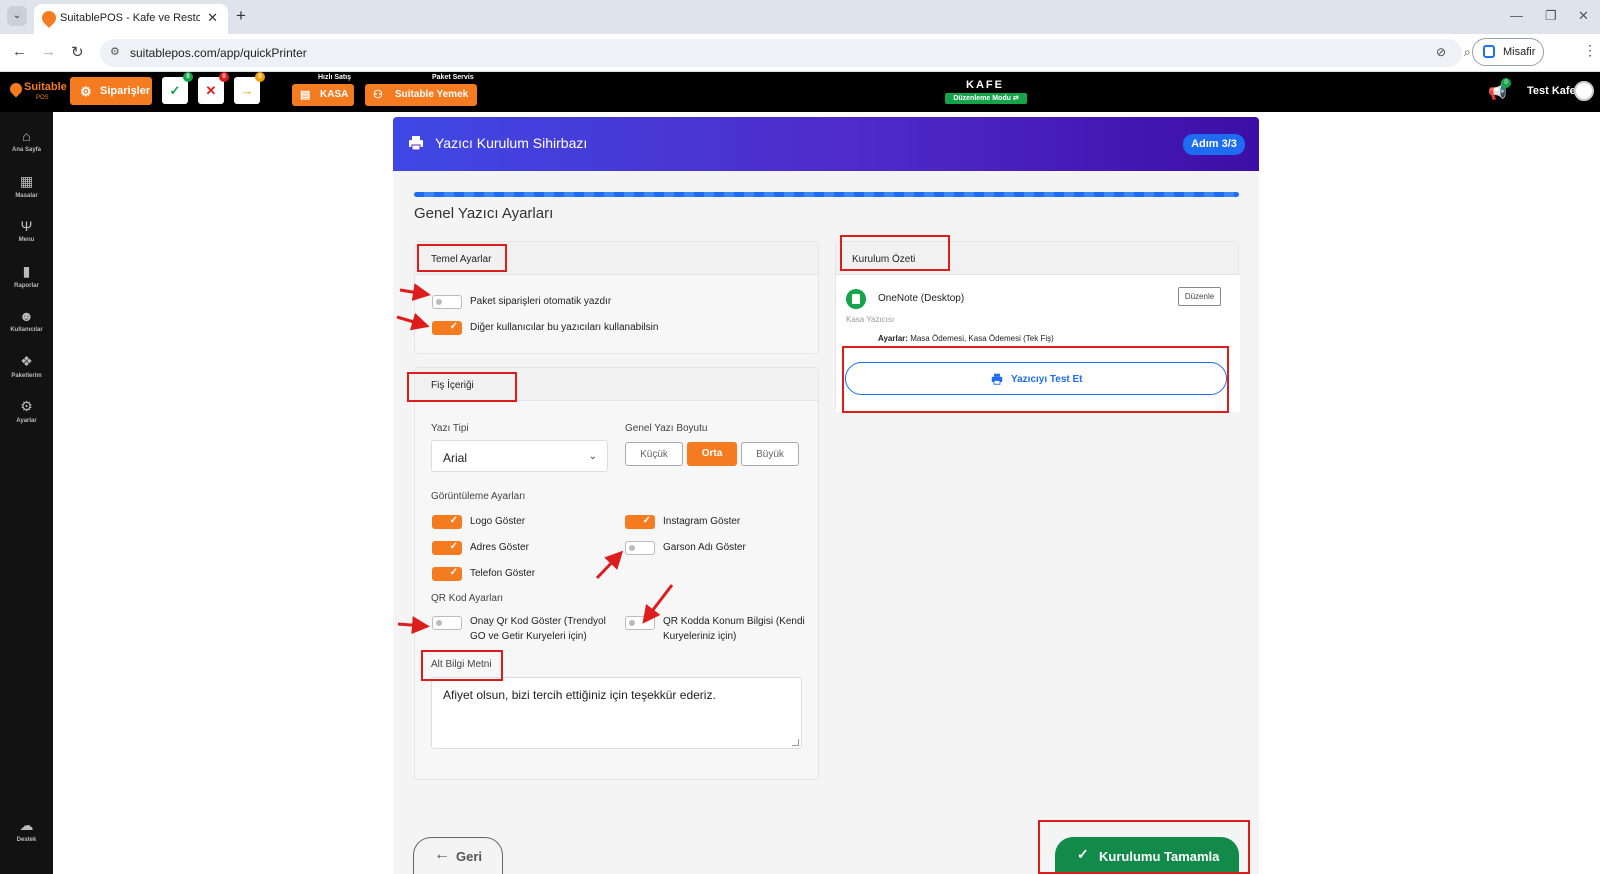 The image size is (1600, 874). I want to click on font-label: Yazı Tipi, so click(450, 428).